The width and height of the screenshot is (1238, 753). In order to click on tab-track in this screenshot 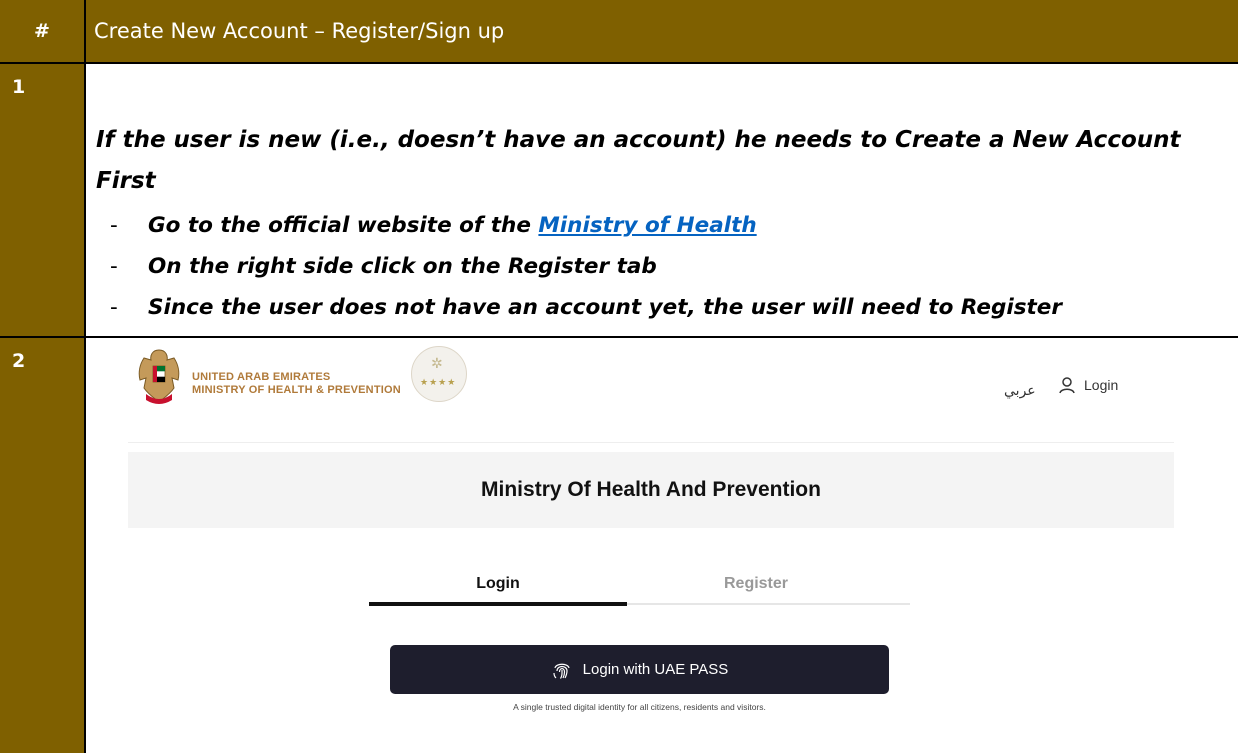, I will do `click(768, 604)`.